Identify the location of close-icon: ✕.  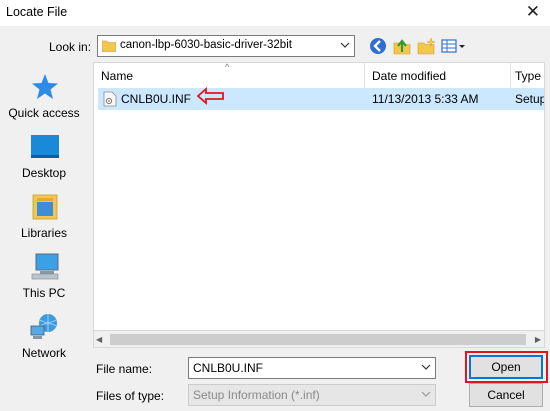
(533, 12).